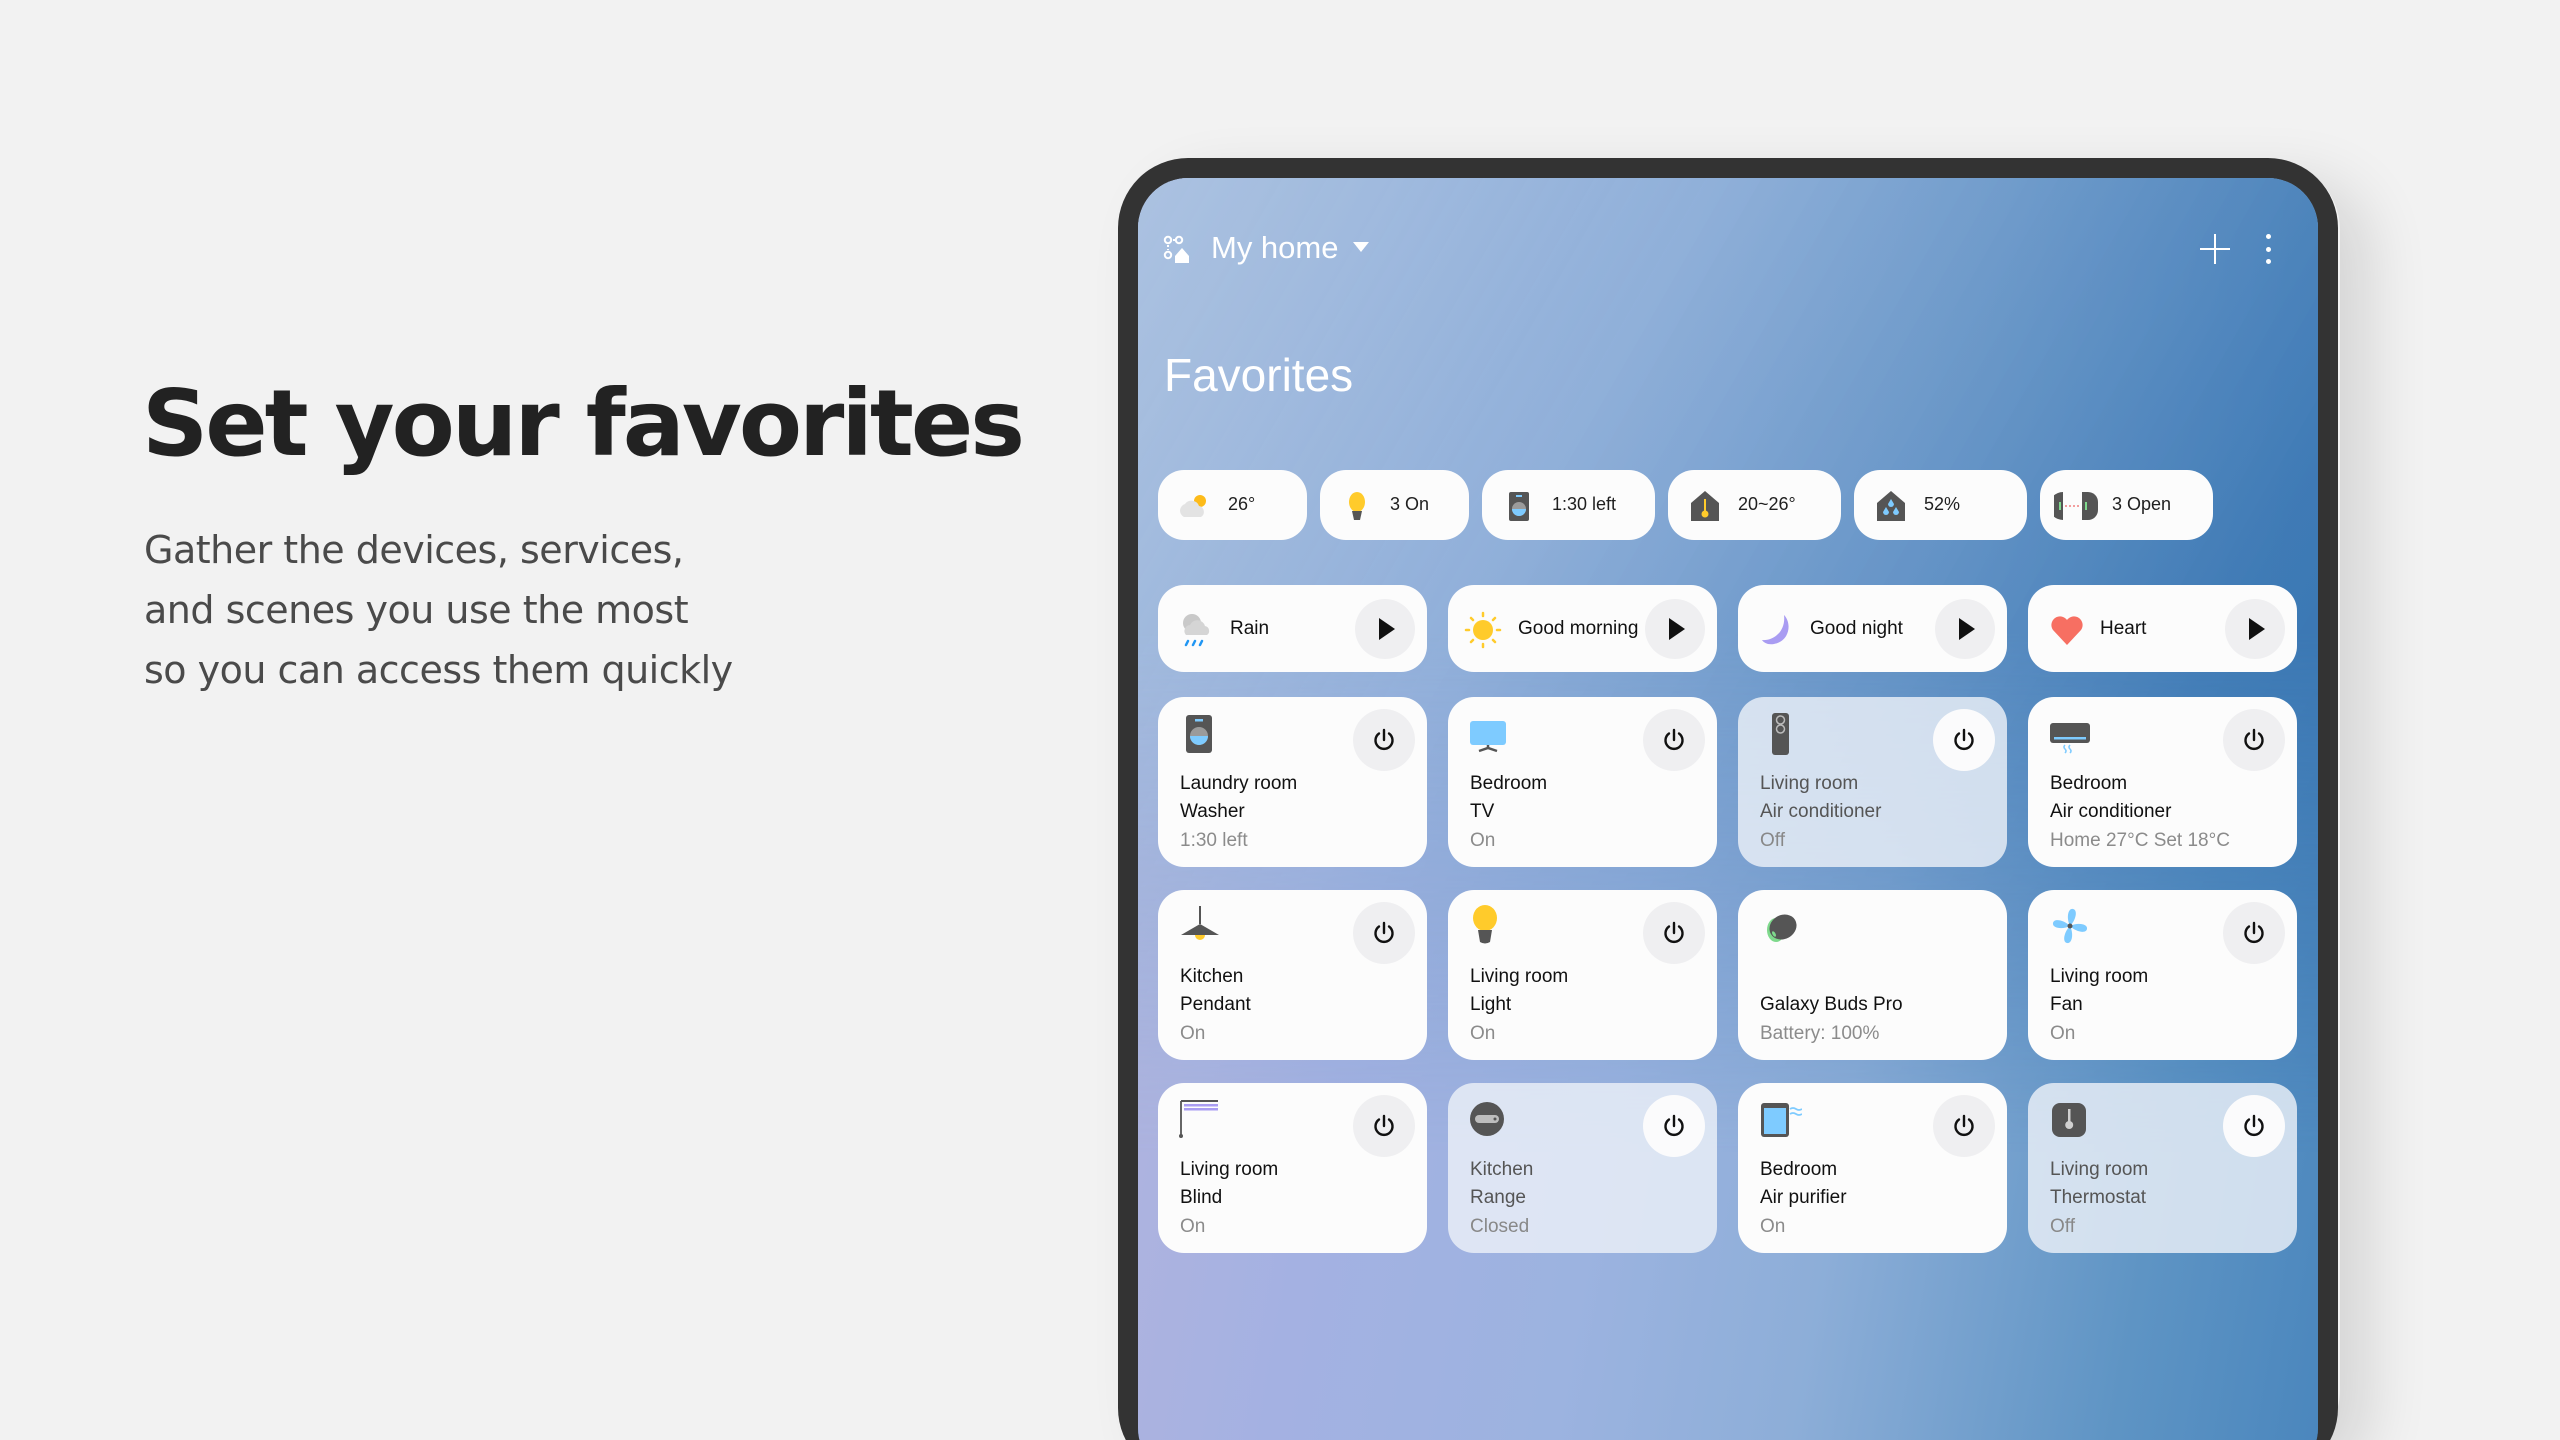 The image size is (2560, 1440). I want to click on status-chip-washer: 1:30 left, so click(1568, 505).